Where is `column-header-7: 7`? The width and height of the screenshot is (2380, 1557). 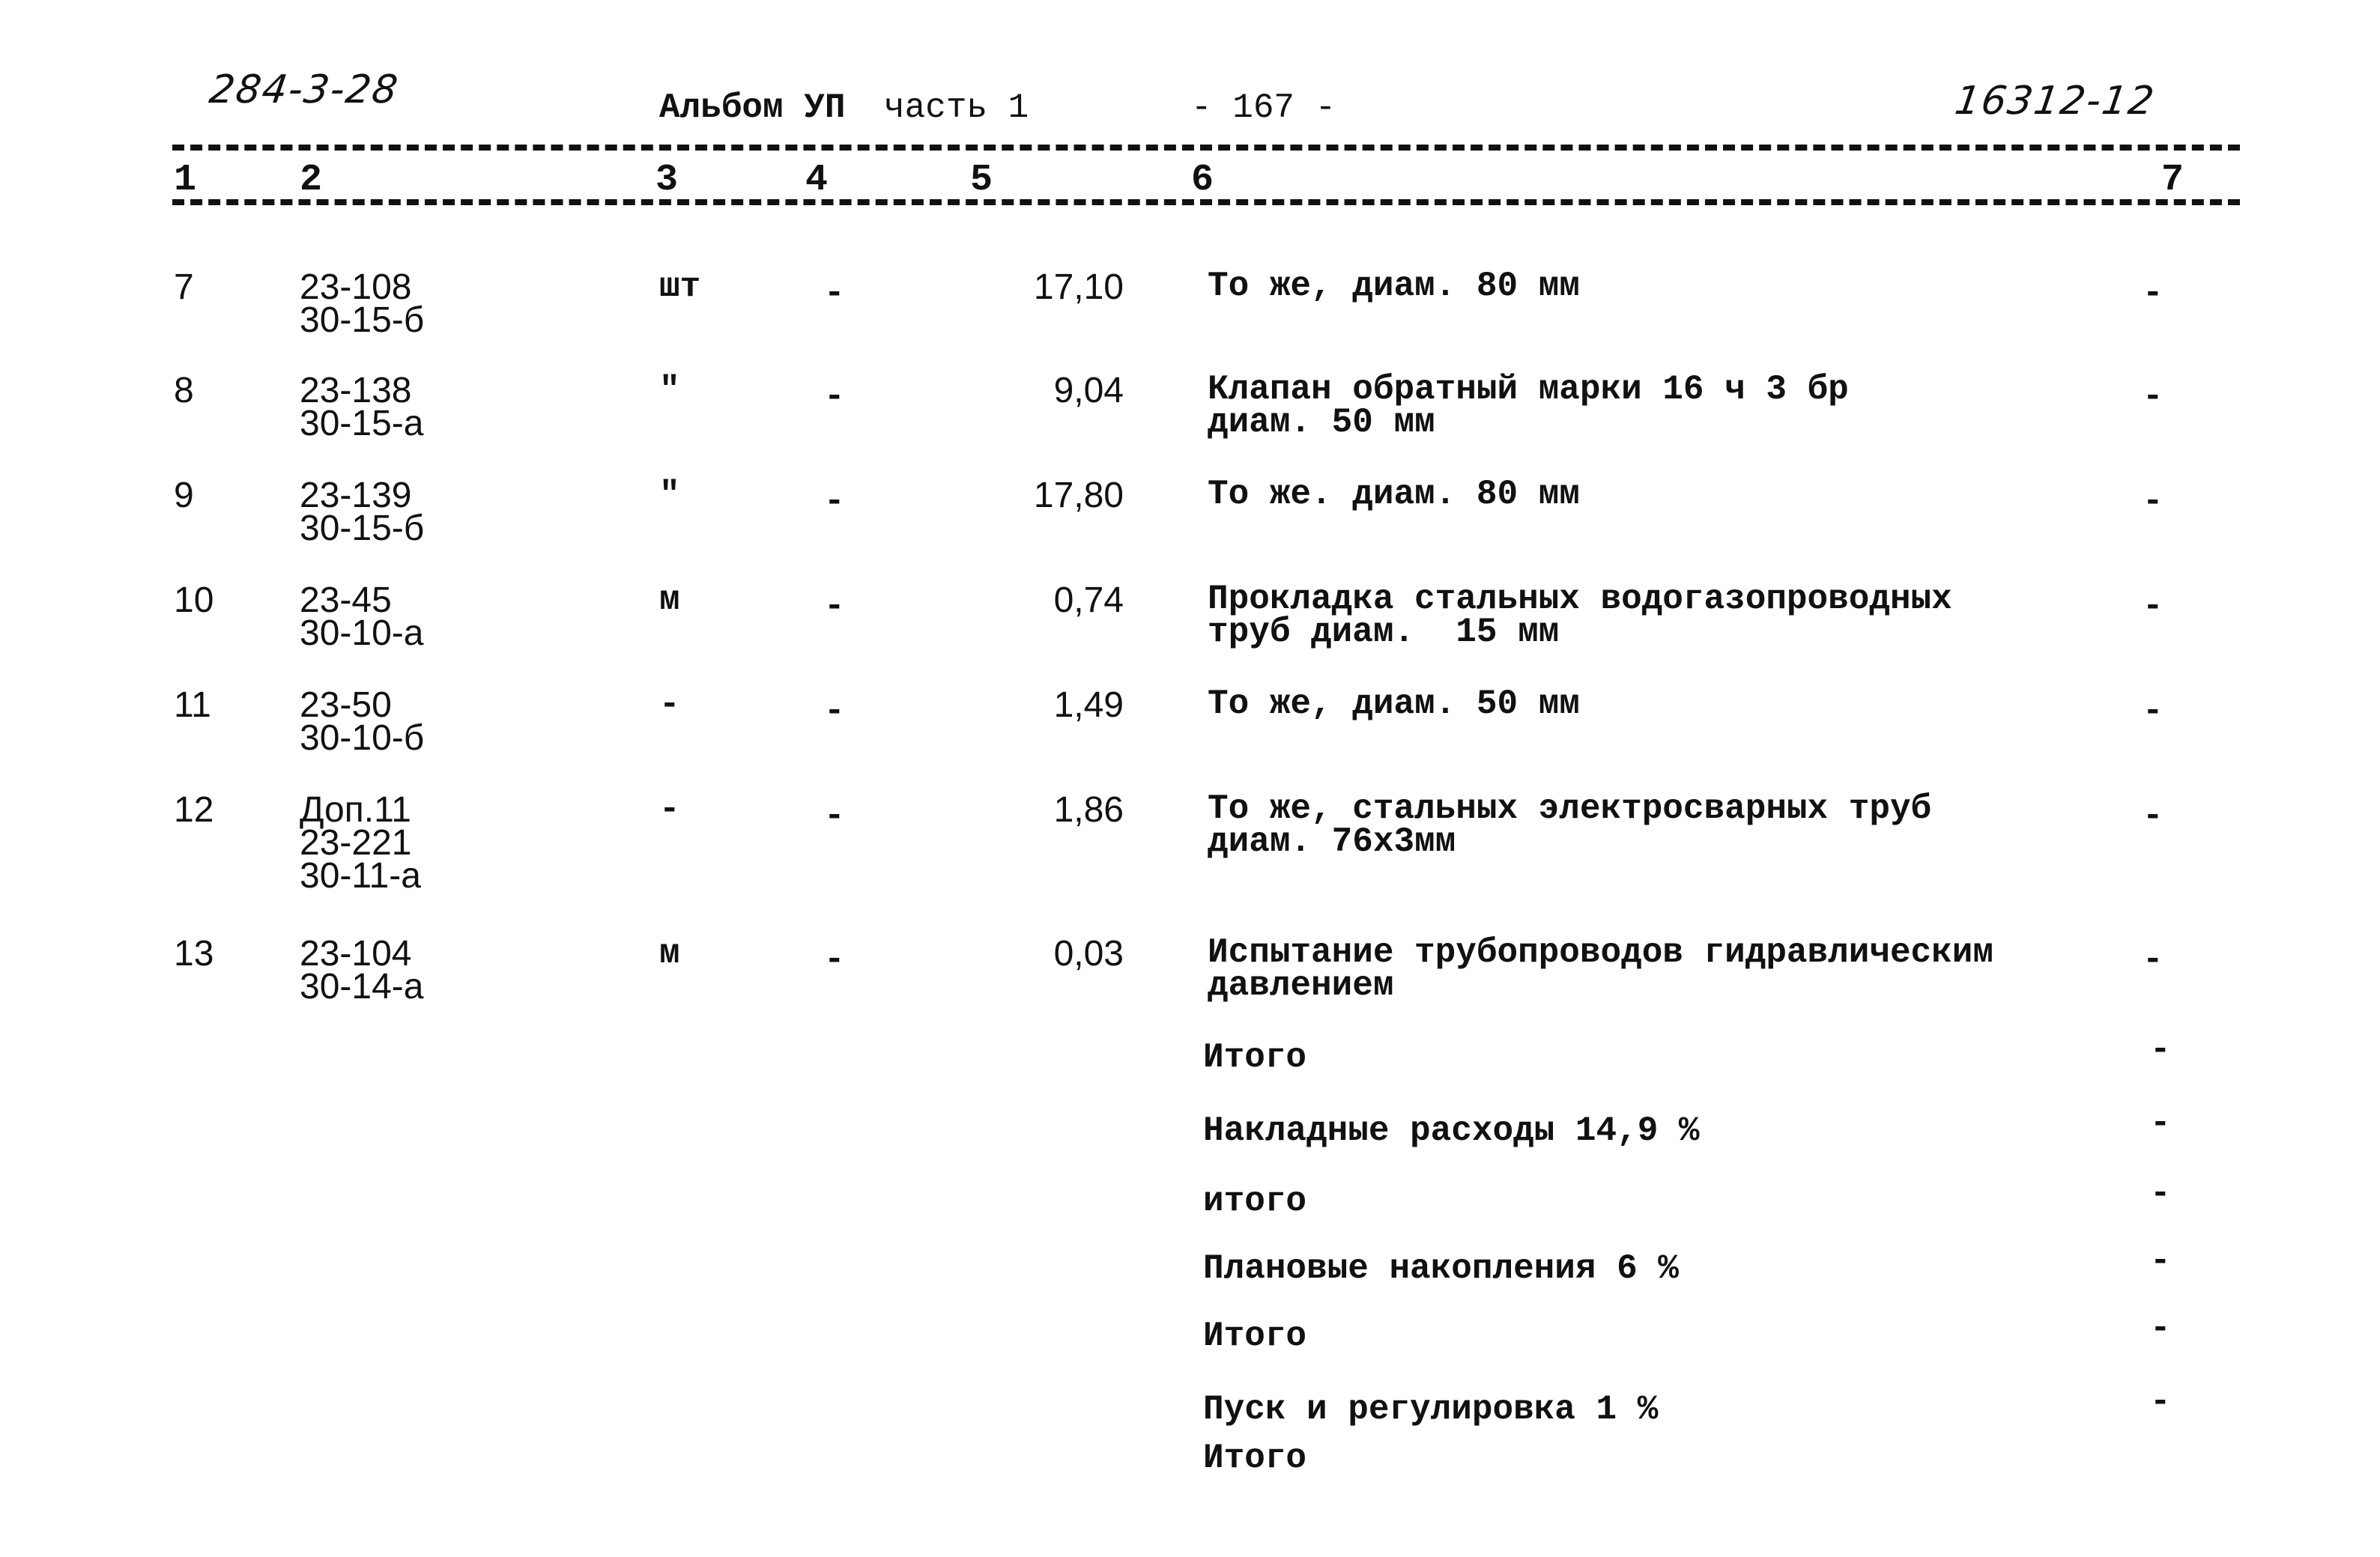
column-header-7: 7 is located at coordinates (2172, 180).